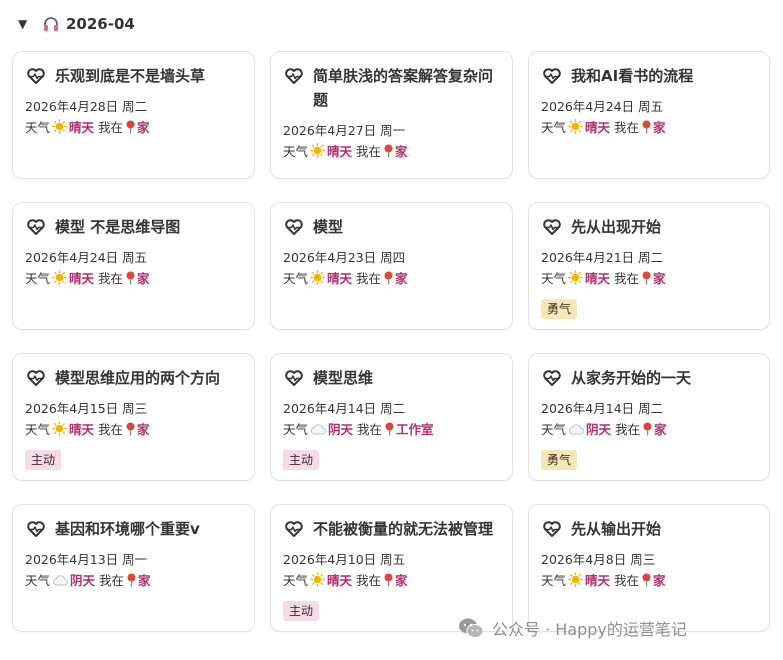 This screenshot has width=783, height=660. I want to click on tag-badge: 勇气, so click(559, 309).